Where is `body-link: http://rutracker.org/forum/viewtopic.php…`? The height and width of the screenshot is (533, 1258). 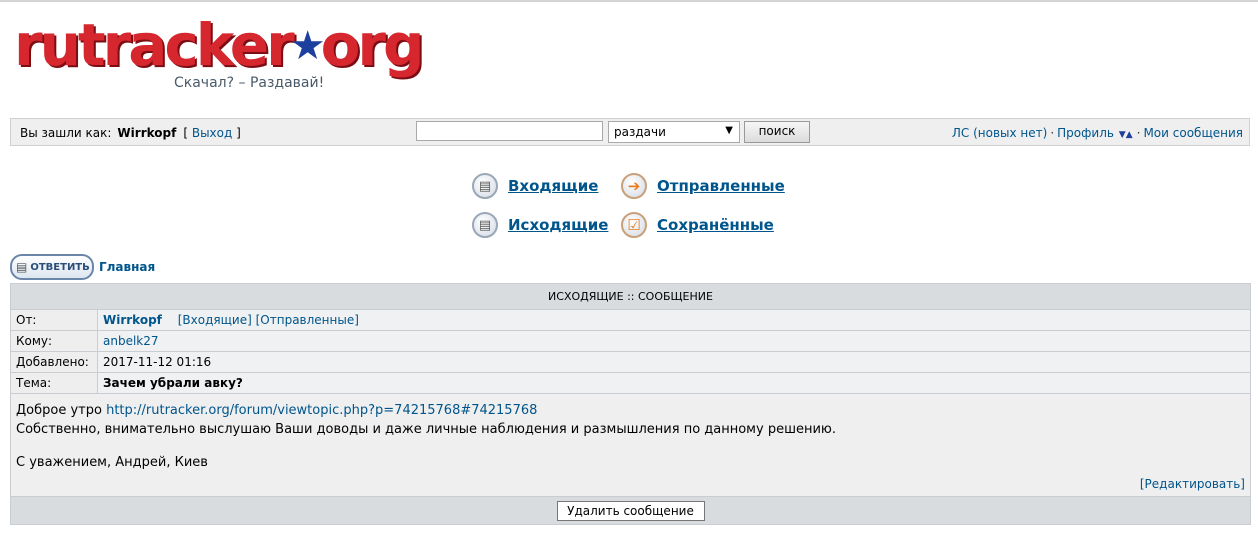 body-link: http://rutracker.org/forum/viewtopic.php… is located at coordinates (321, 410).